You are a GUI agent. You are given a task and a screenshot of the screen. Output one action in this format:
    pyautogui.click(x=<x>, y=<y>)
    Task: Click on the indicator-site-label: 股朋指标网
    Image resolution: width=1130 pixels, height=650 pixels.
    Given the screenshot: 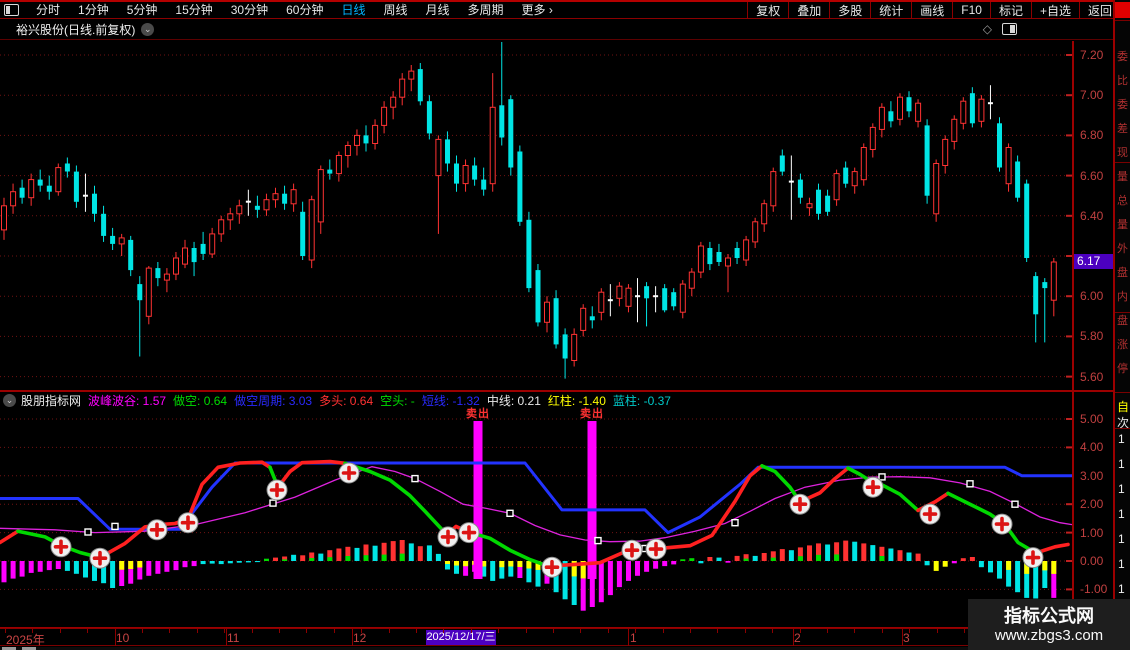 What is the action you would take?
    pyautogui.click(x=51, y=400)
    